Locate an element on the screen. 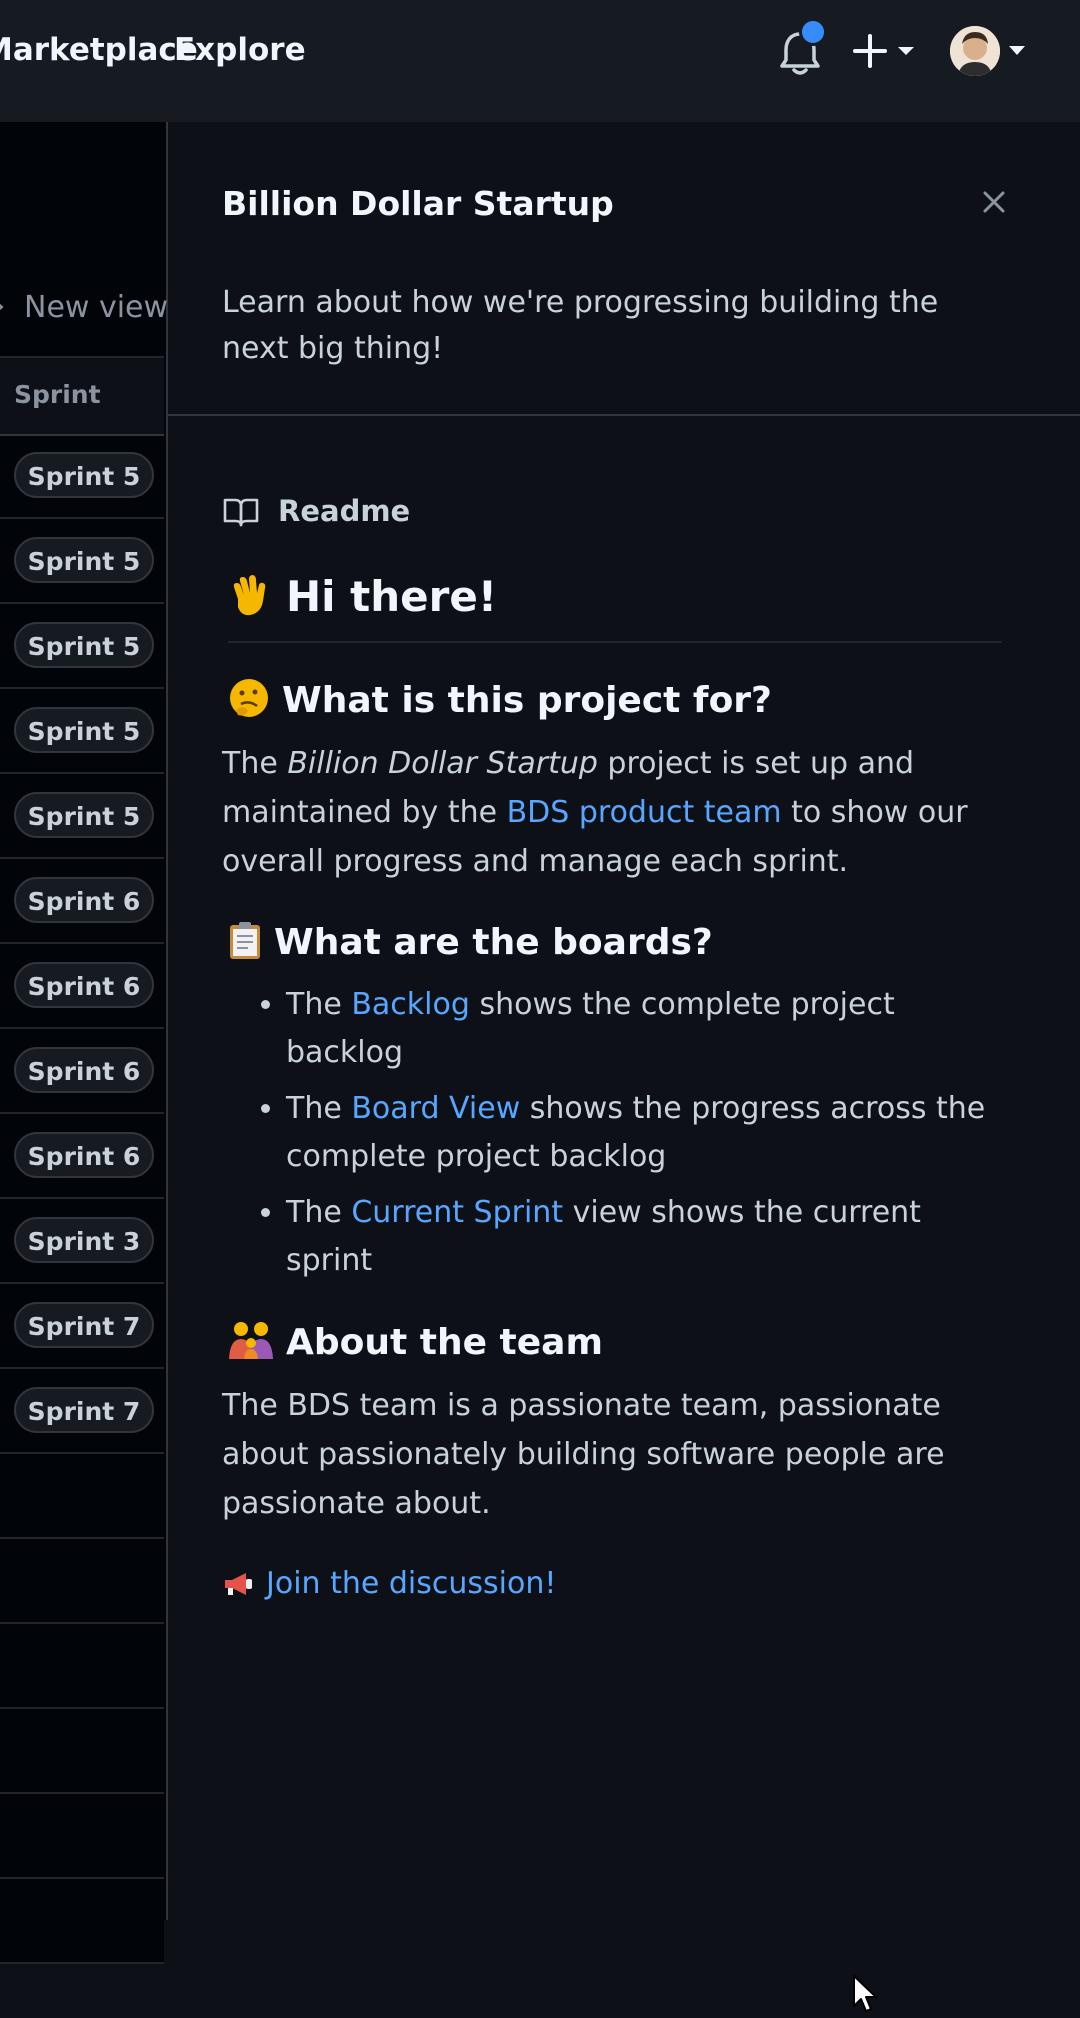 This screenshot has height=2018, width=1080. table-row: Sprint 3 is located at coordinates (82, 1241).